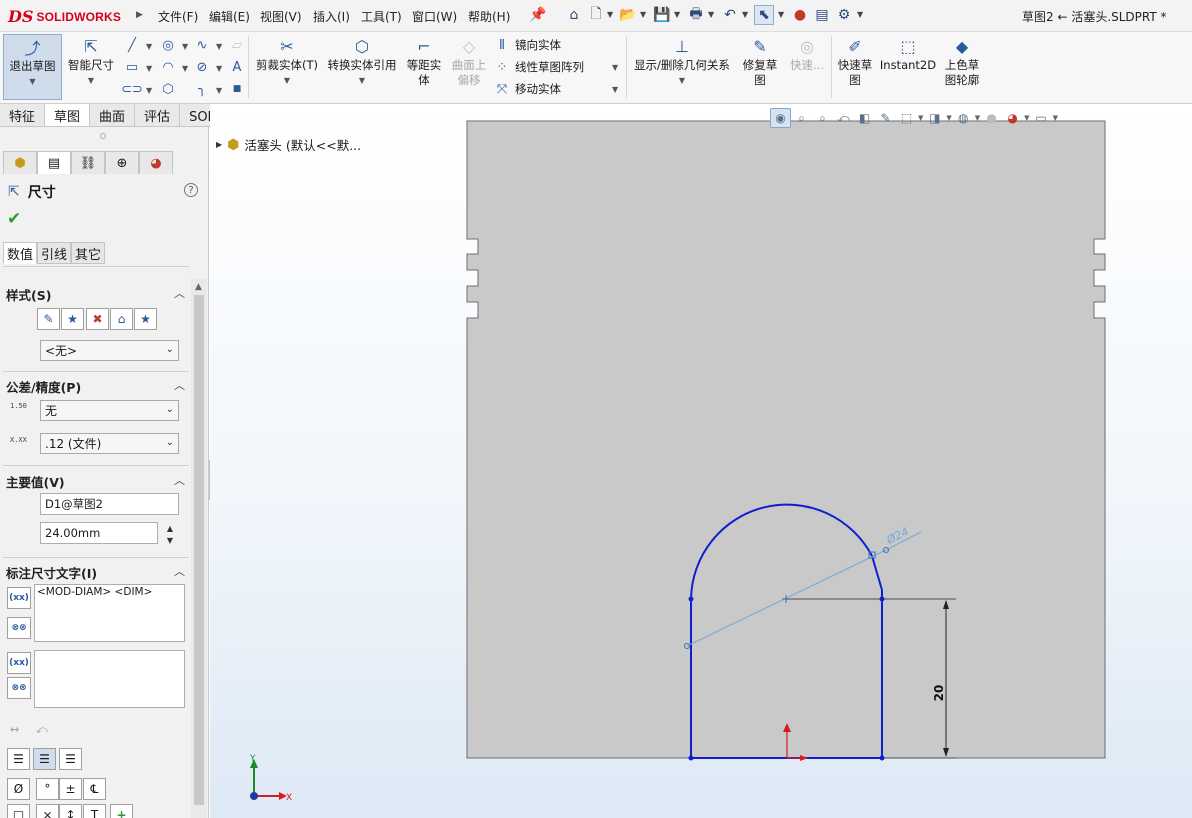 This screenshot has height=818, width=1192. Describe the element at coordinates (54, 162) in the screenshot. I see `property-manager-tab-icon: ▤` at that location.